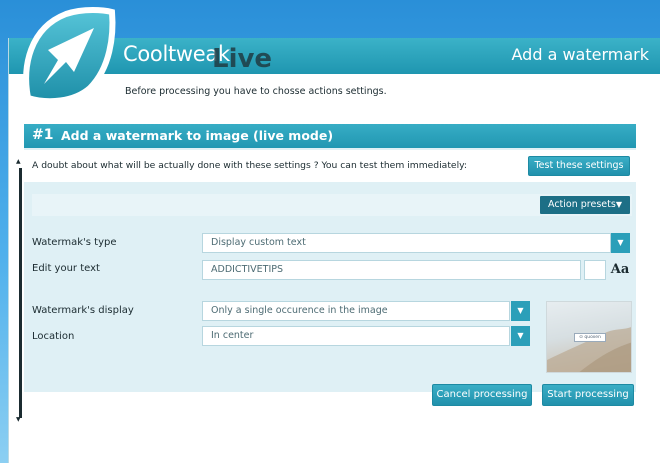 The height and width of the screenshot is (463, 660). What do you see at coordinates (391, 270) in the screenshot?
I see `watermark-text-input: ADDICTIVETIPS` at bounding box center [391, 270].